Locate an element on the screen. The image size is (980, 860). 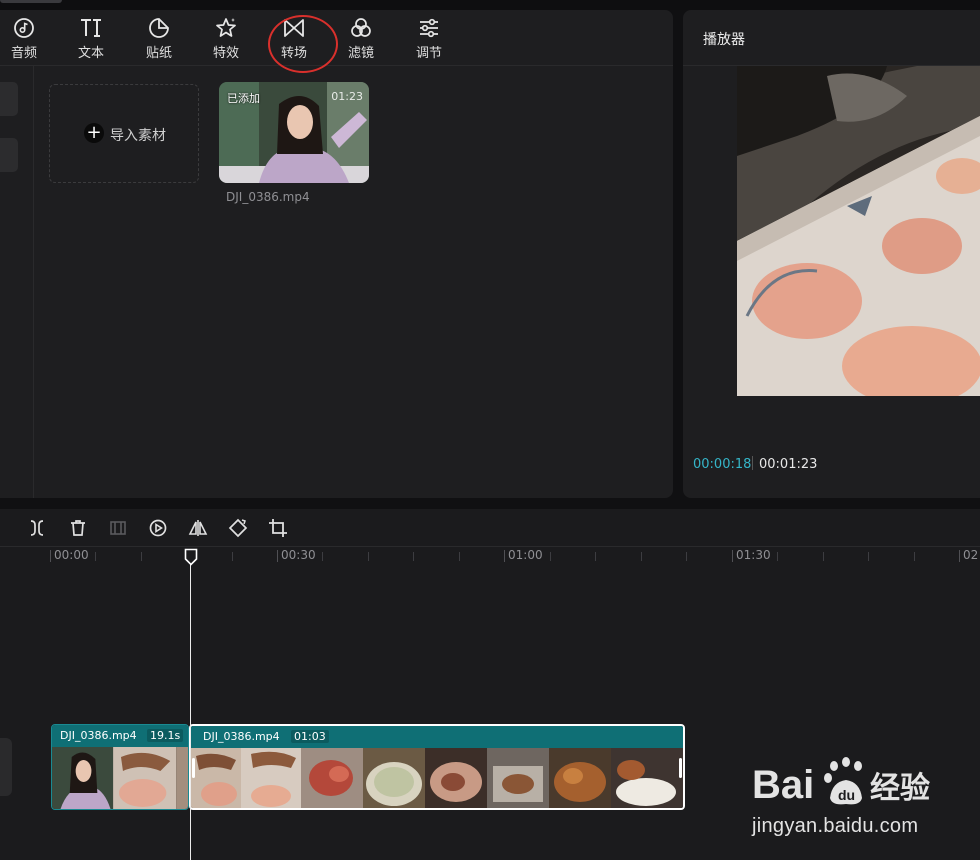
media-duration: 01:23 is located at coordinates (347, 96).